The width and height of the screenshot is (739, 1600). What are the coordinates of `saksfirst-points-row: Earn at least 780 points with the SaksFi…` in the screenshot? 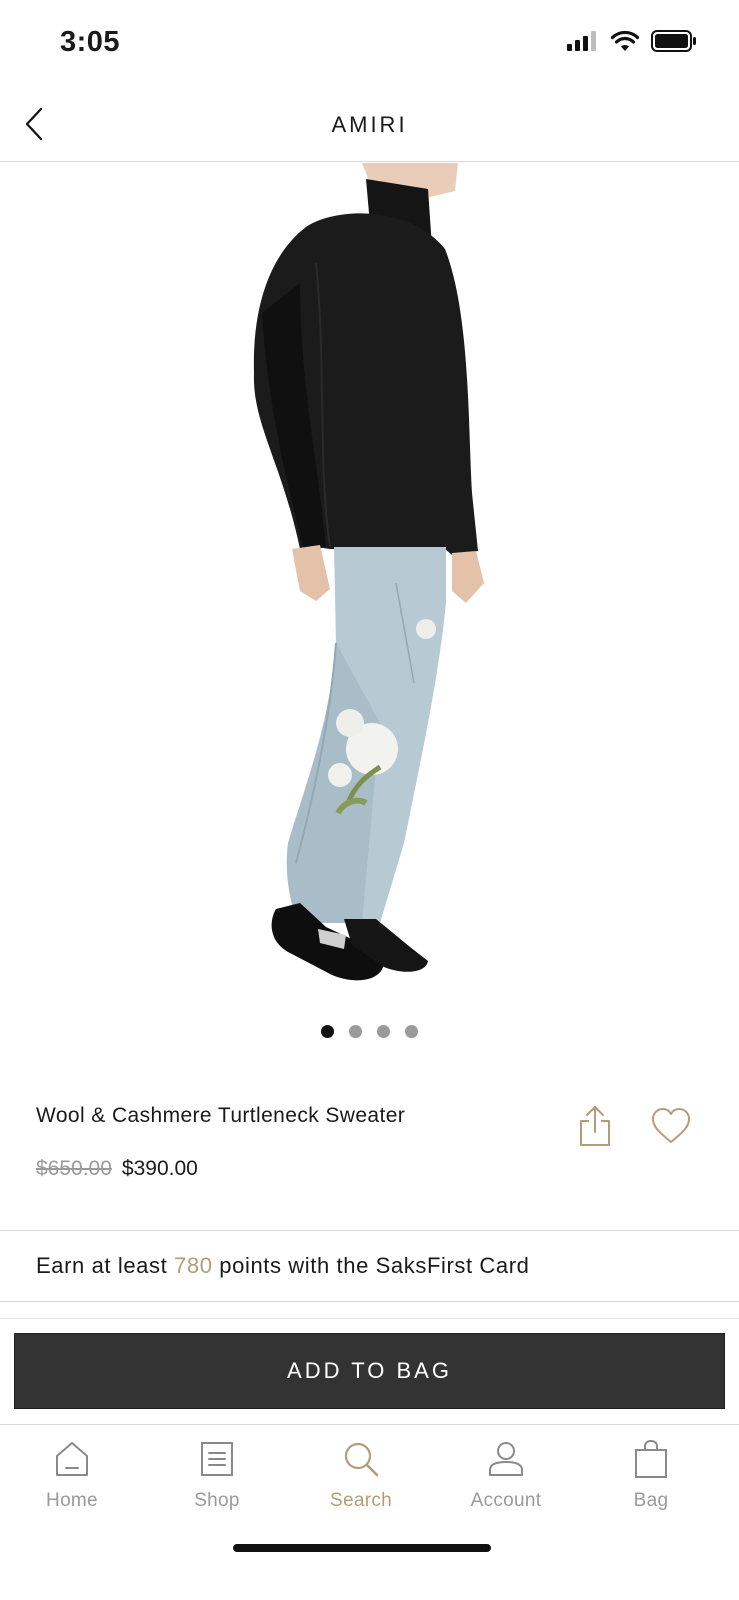 It's located at (369, 1266).